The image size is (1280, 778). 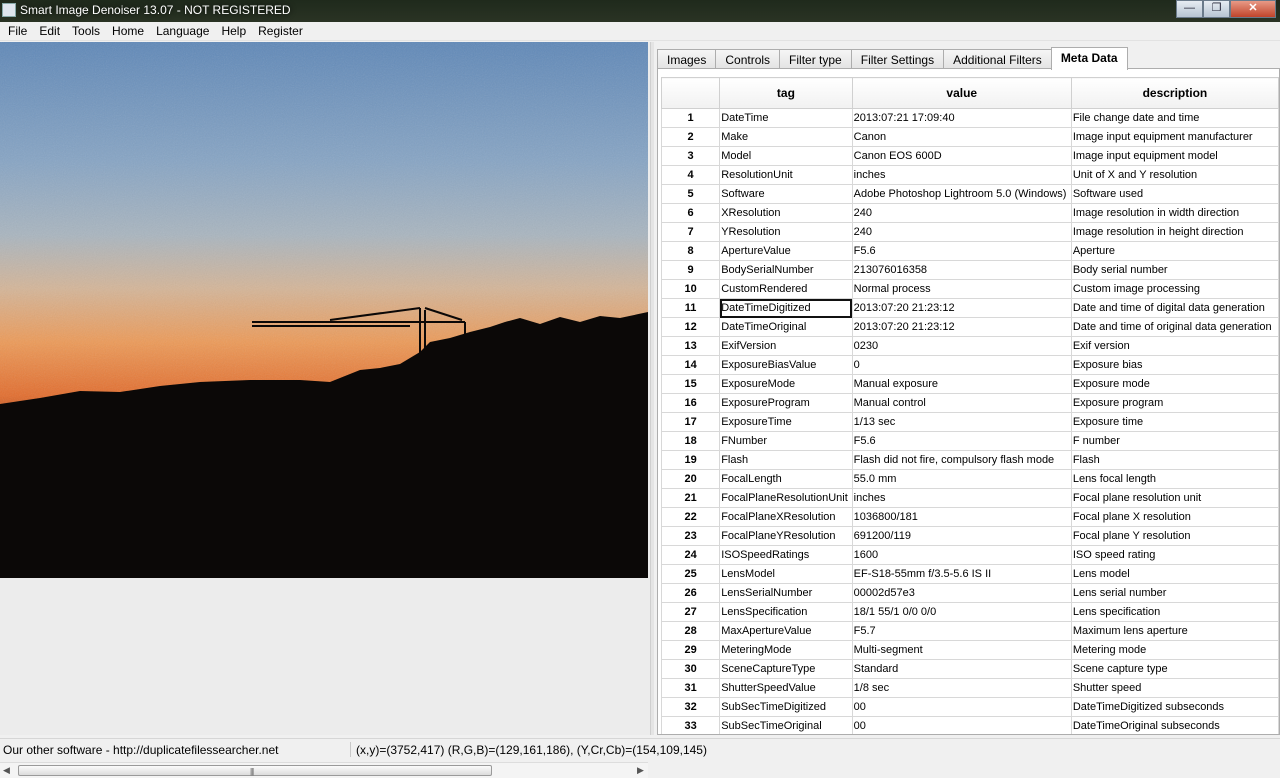 What do you see at coordinates (49, 31) in the screenshot?
I see `menu-edit: Edit` at bounding box center [49, 31].